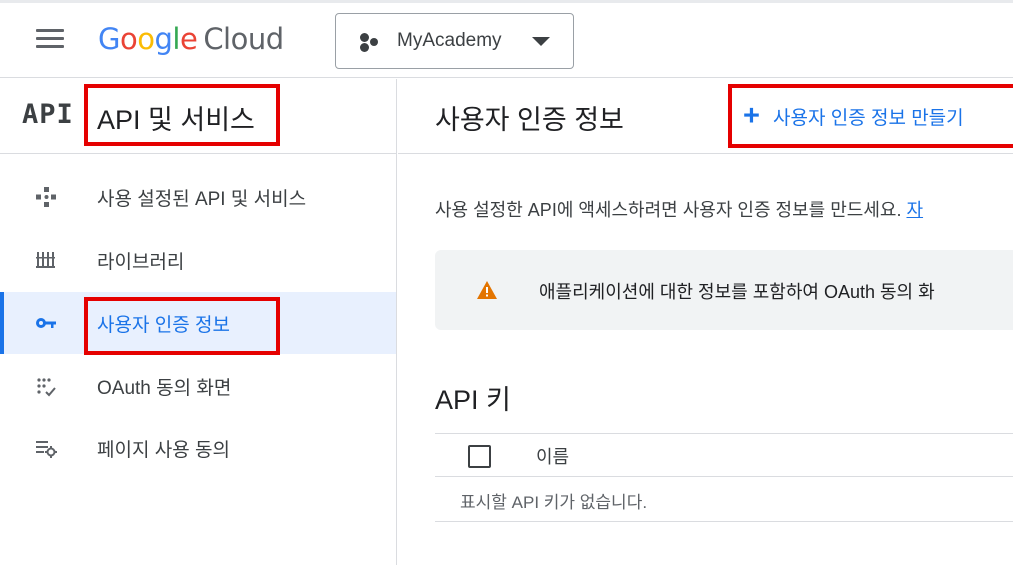  I want to click on description-text: 사용 설정한 API에 액세스하려면 사용자 인증 정보를 만드세요. 자, so click(679, 210).